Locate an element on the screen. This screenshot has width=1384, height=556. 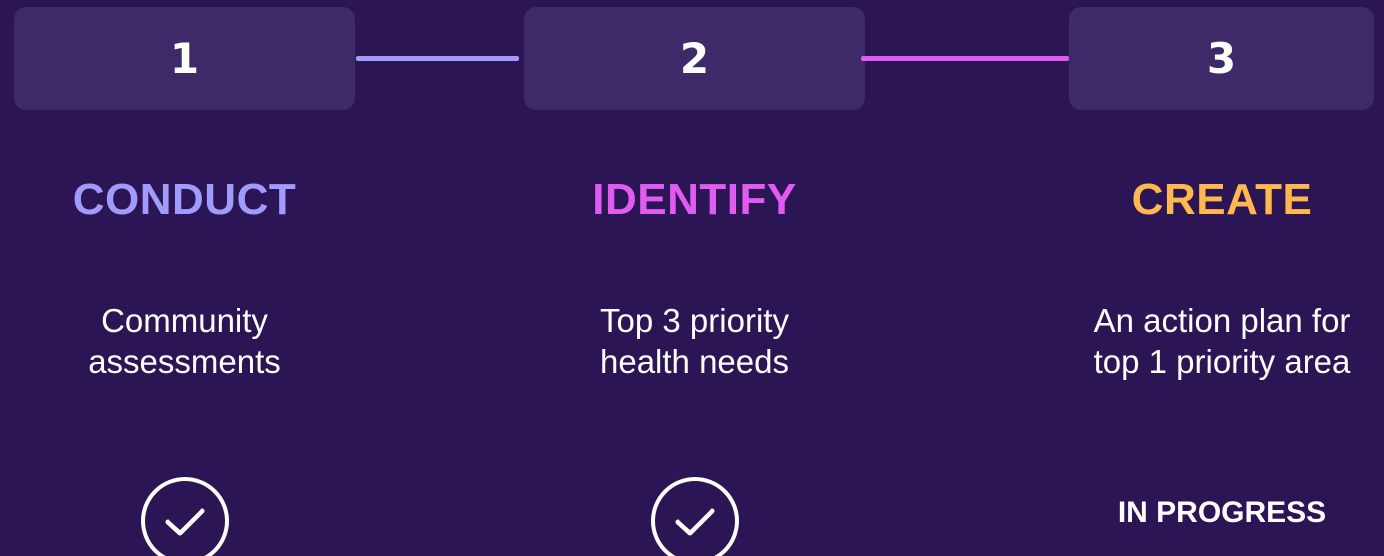
step-2-description: Top 3 priority health needs is located at coordinates (694, 341).